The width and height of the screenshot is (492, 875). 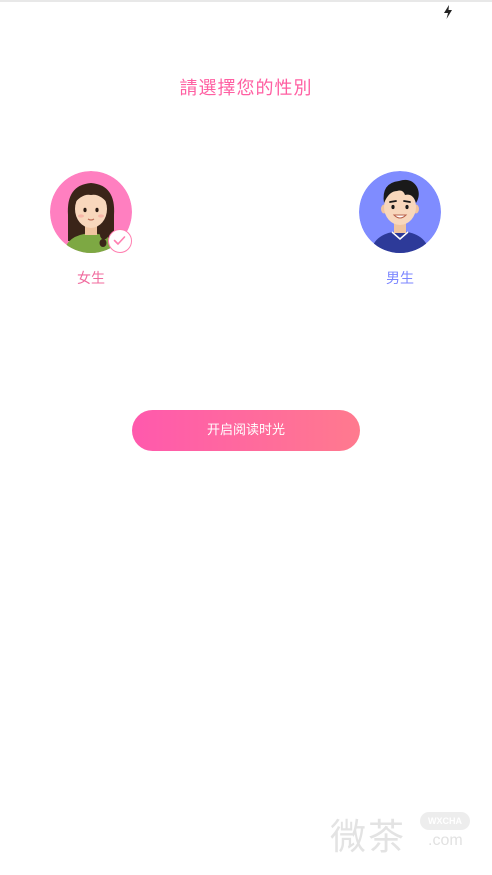 I want to click on male-label: 男生, so click(x=400, y=279).